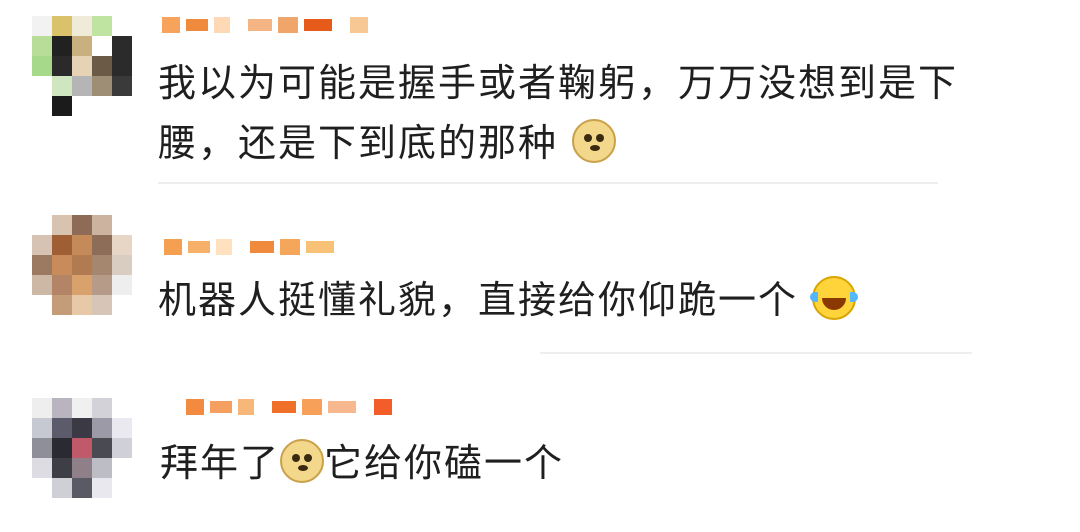  I want to click on comment-text: 拜年了 它给你磕一个, so click(362, 463).